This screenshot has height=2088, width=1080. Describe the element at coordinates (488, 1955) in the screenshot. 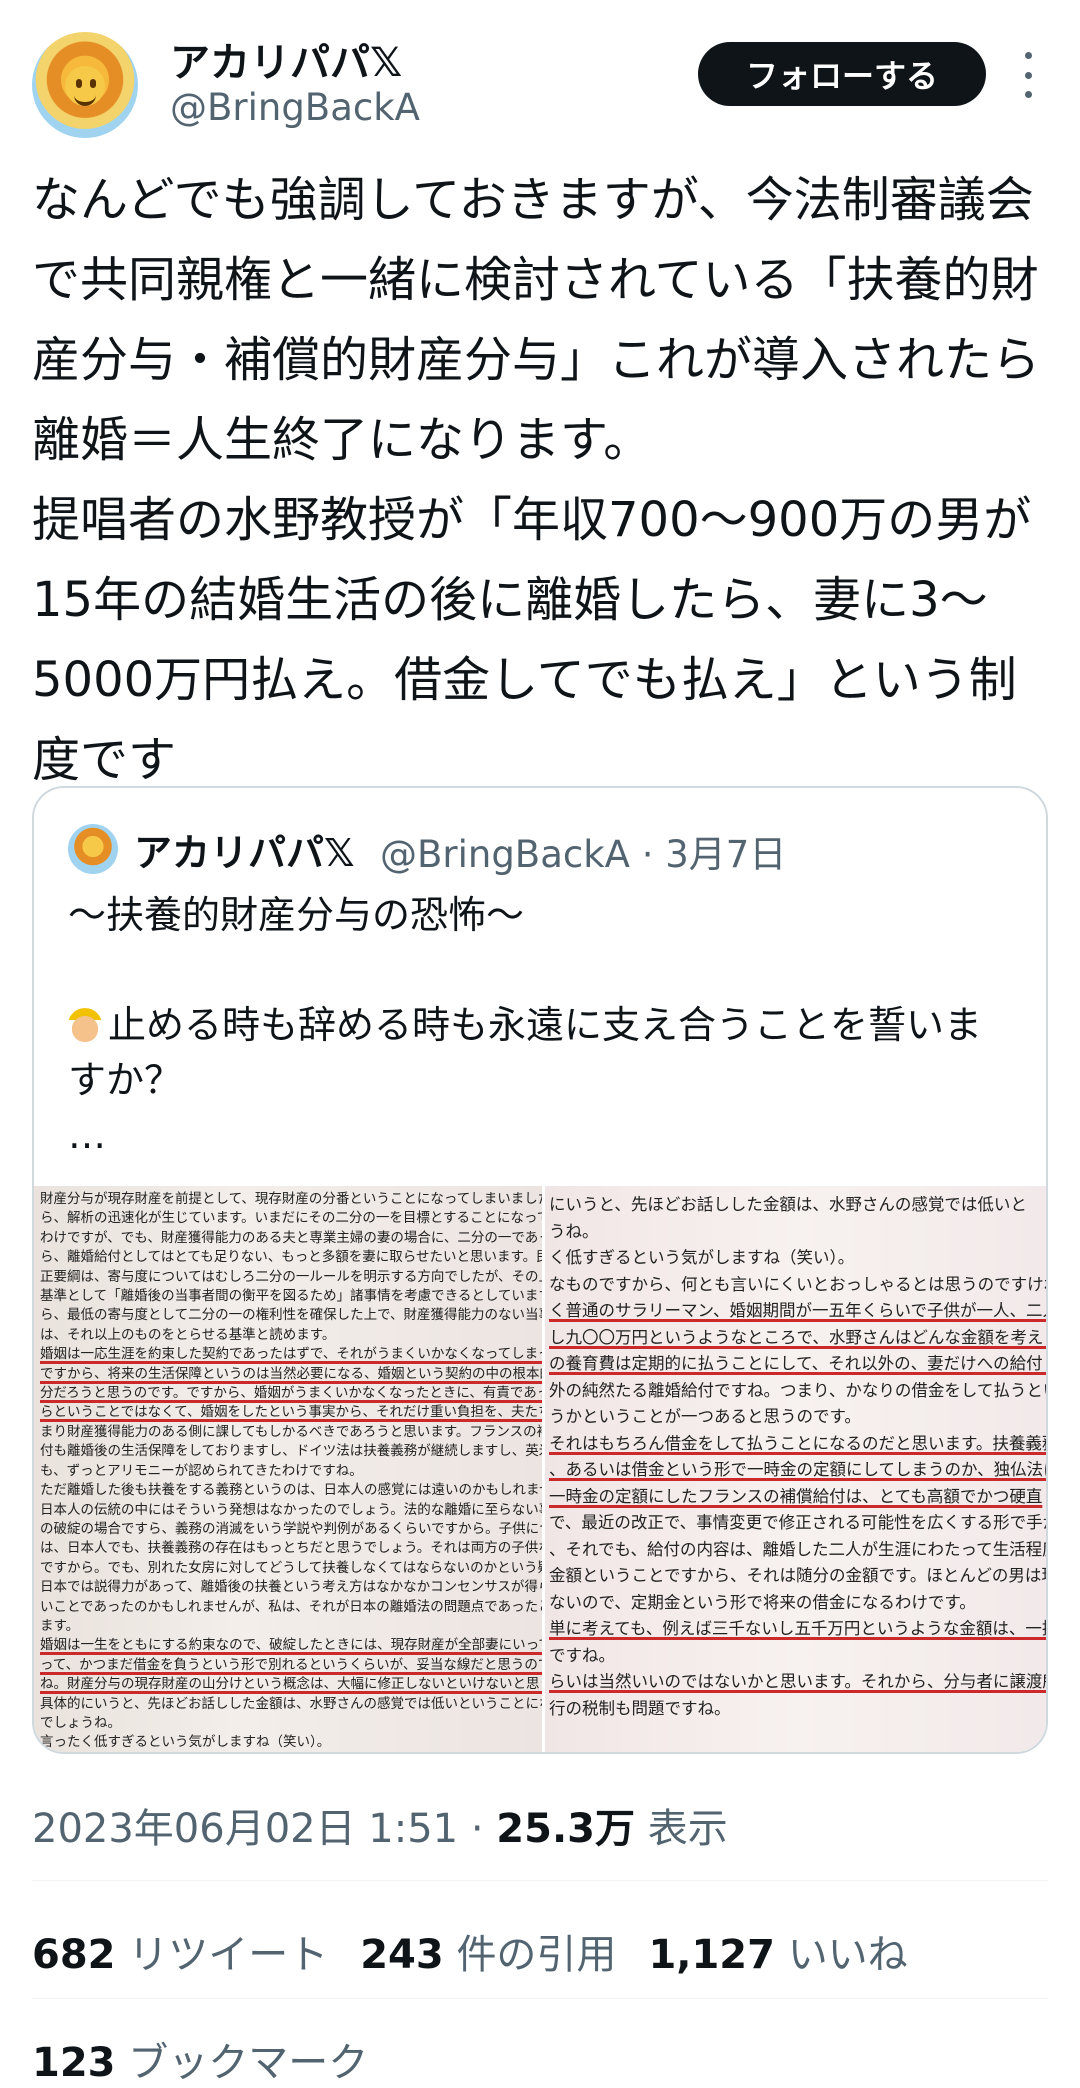

I see `quotes-stat: 243 件の引用` at that location.